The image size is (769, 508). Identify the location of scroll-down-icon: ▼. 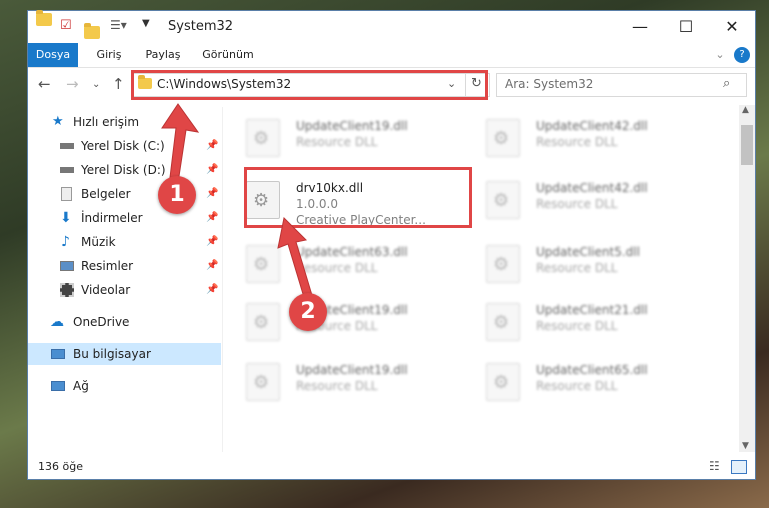
(745, 446).